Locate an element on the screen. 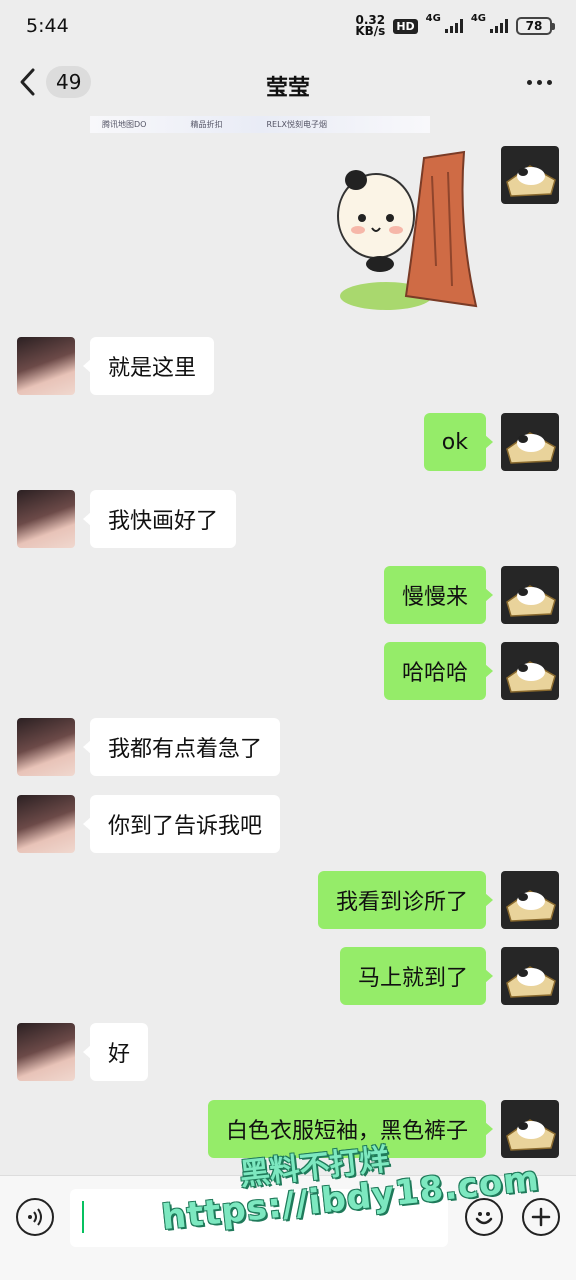  voice-icon is located at coordinates (35, 1217).